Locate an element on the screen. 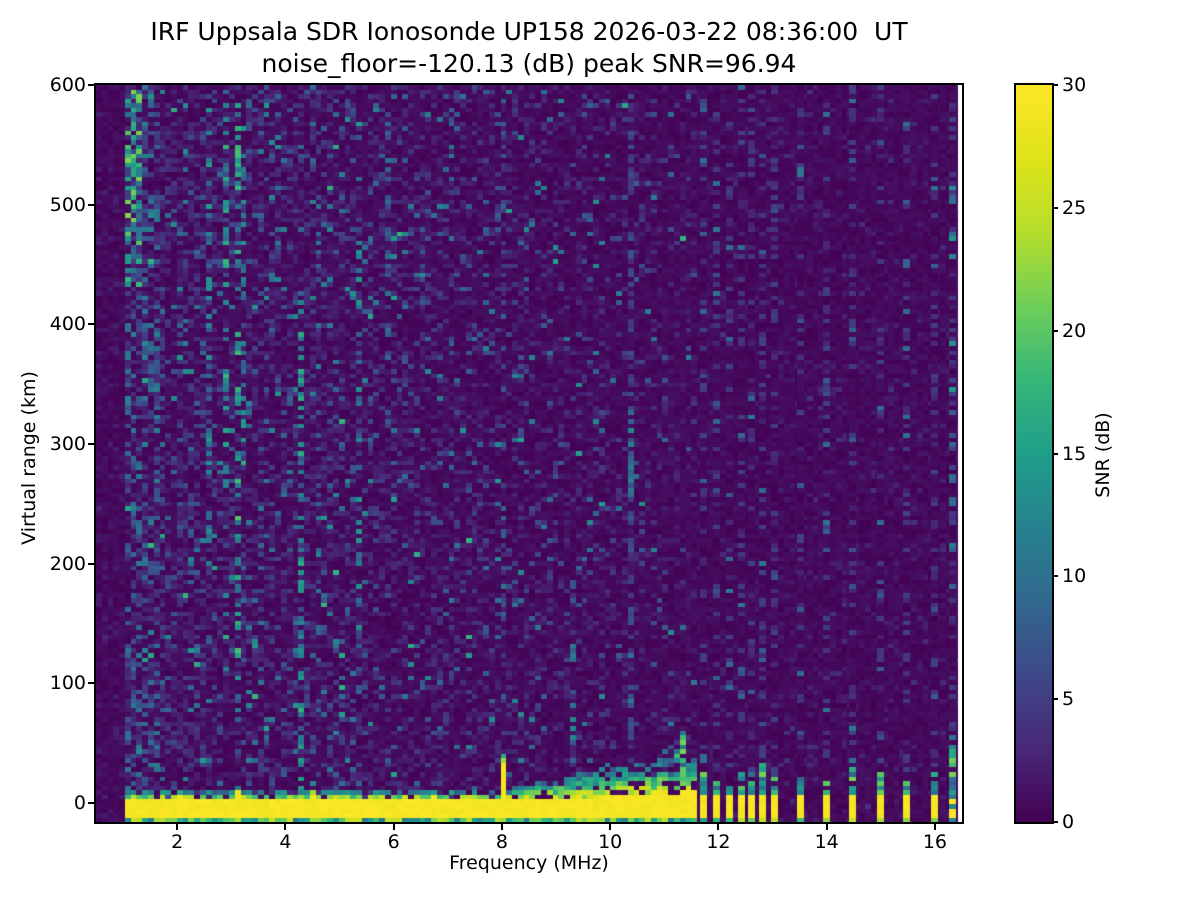 The width and height of the screenshot is (1200, 900). x-tick-label: 12 is located at coordinates (718, 842).